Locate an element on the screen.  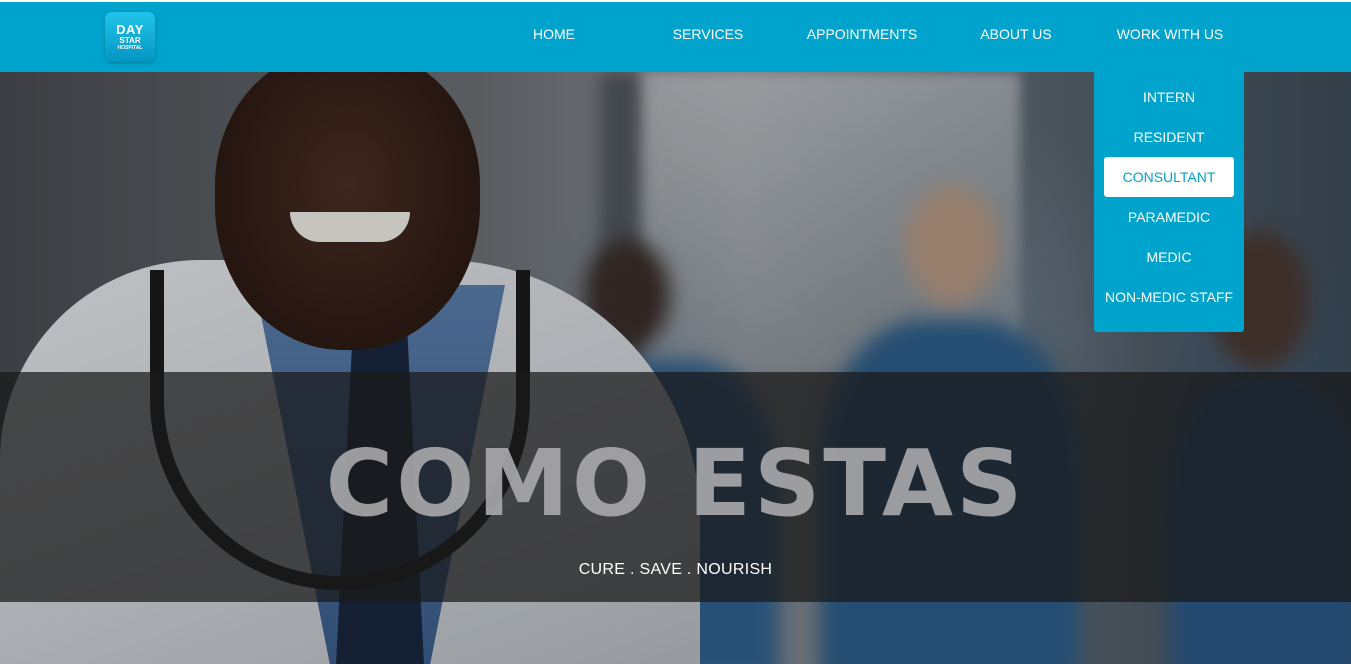
dropdown-item-medic: MEDIC is located at coordinates (1169, 257).